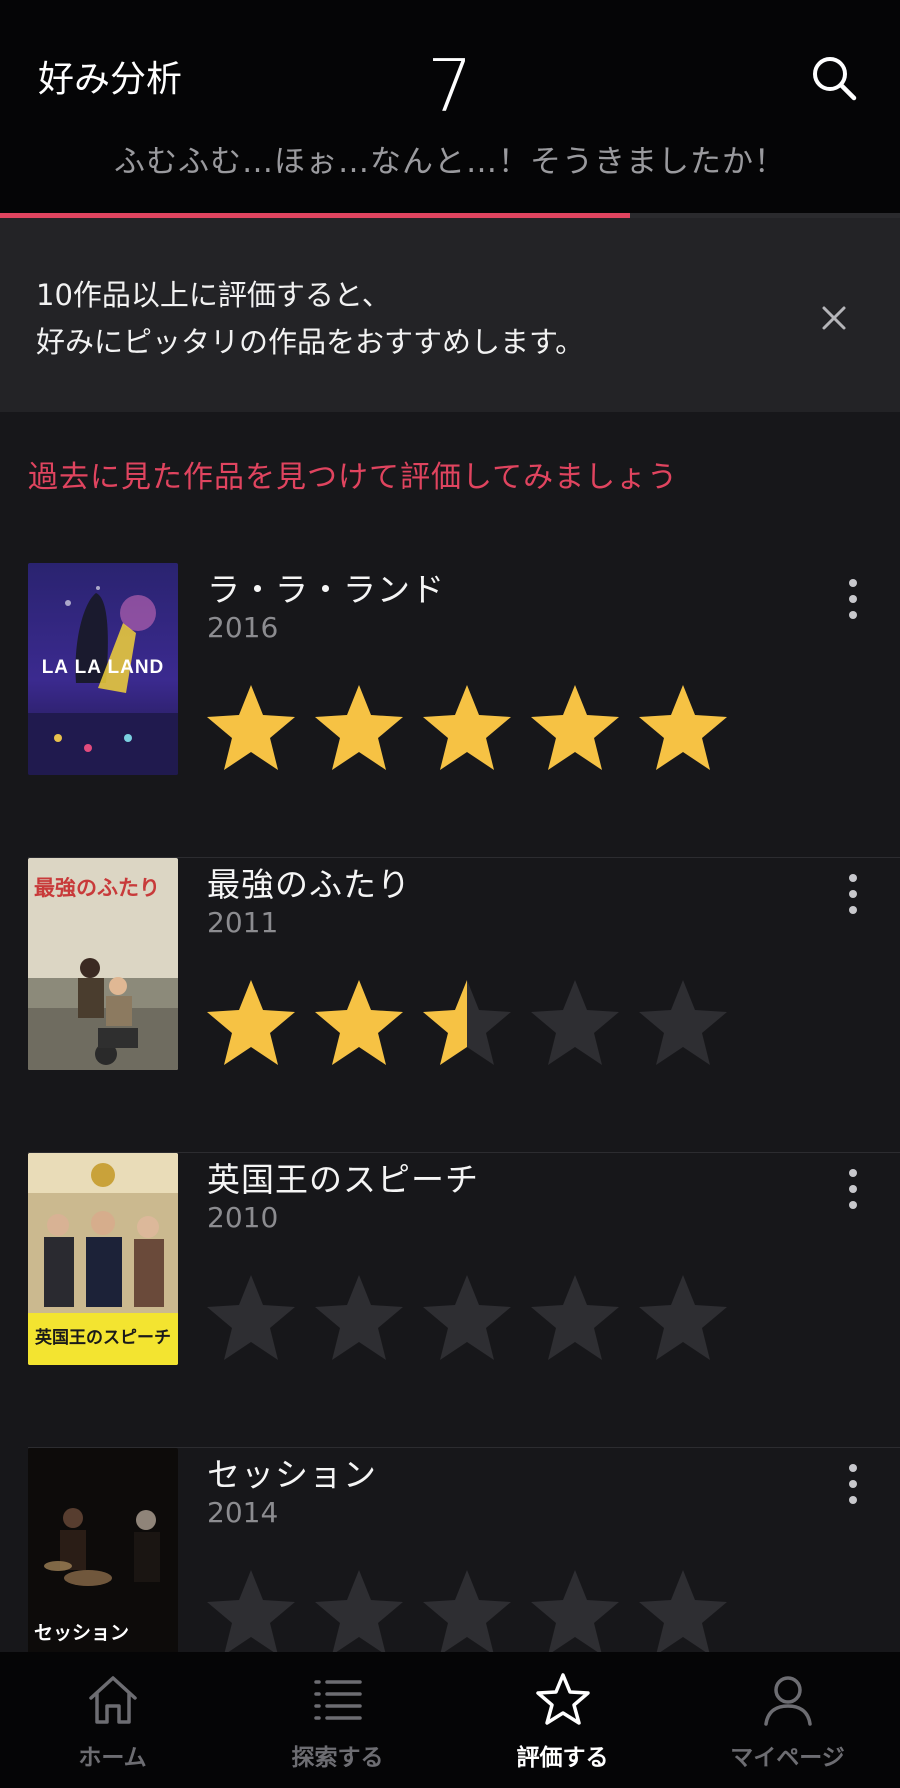 The height and width of the screenshot is (1788, 900). I want to click on movie-title: 英国王のスピーチ, so click(343, 1179).